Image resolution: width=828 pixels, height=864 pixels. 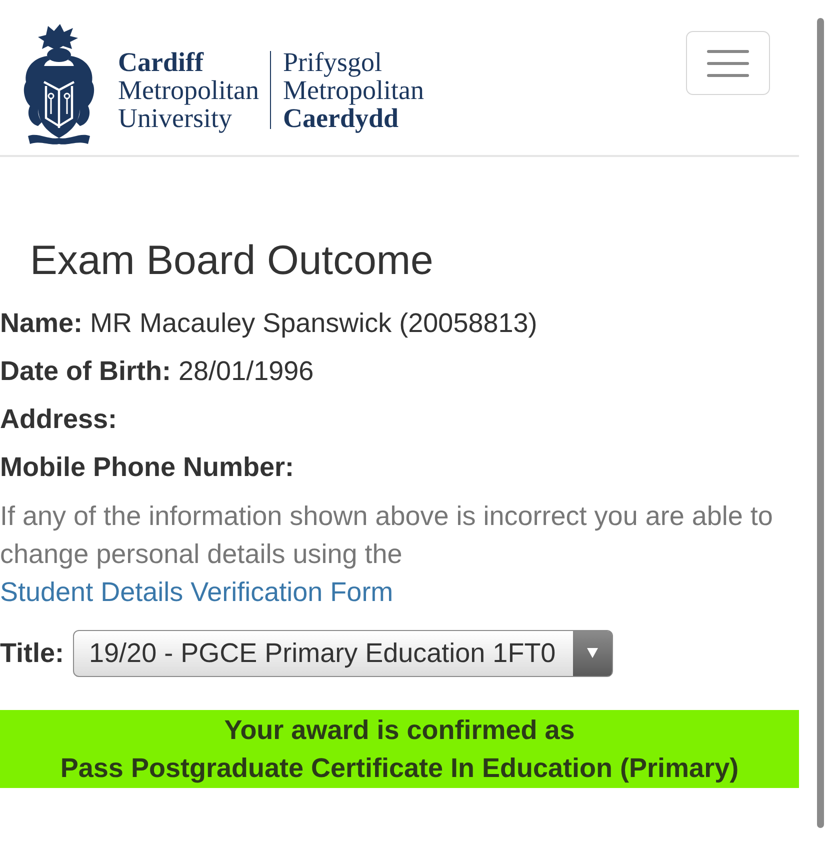 What do you see at coordinates (387, 554) in the screenshot?
I see `info-text: If any of the information shown above is incorrect you are able to change personal details using the Student Details Verification Form` at bounding box center [387, 554].